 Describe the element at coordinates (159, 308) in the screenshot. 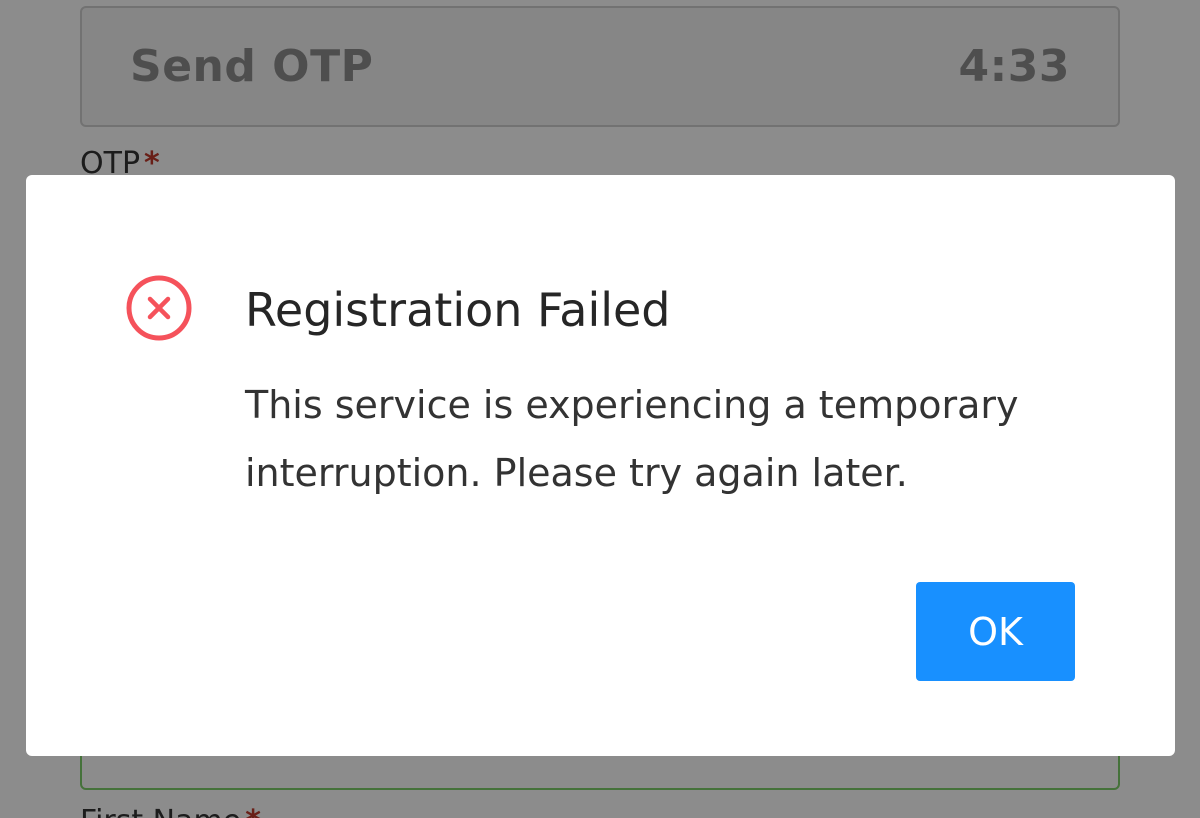

I see `close-circle-icon` at that location.